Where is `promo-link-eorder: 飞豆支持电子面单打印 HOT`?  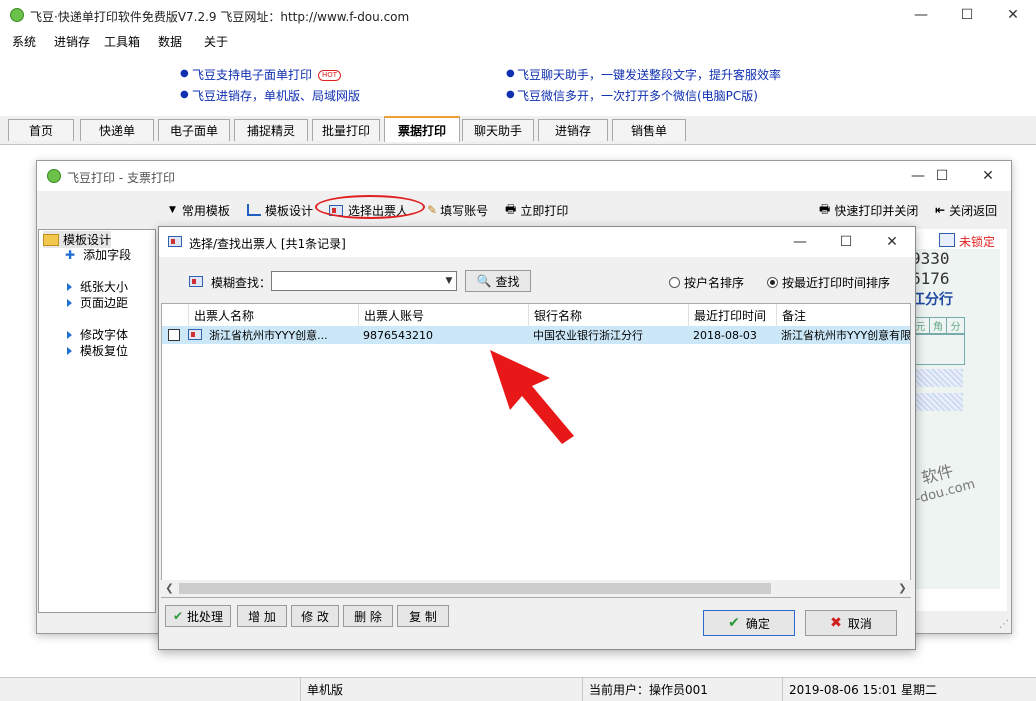 promo-link-eorder: 飞豆支持电子面单打印 HOT is located at coordinates (267, 74).